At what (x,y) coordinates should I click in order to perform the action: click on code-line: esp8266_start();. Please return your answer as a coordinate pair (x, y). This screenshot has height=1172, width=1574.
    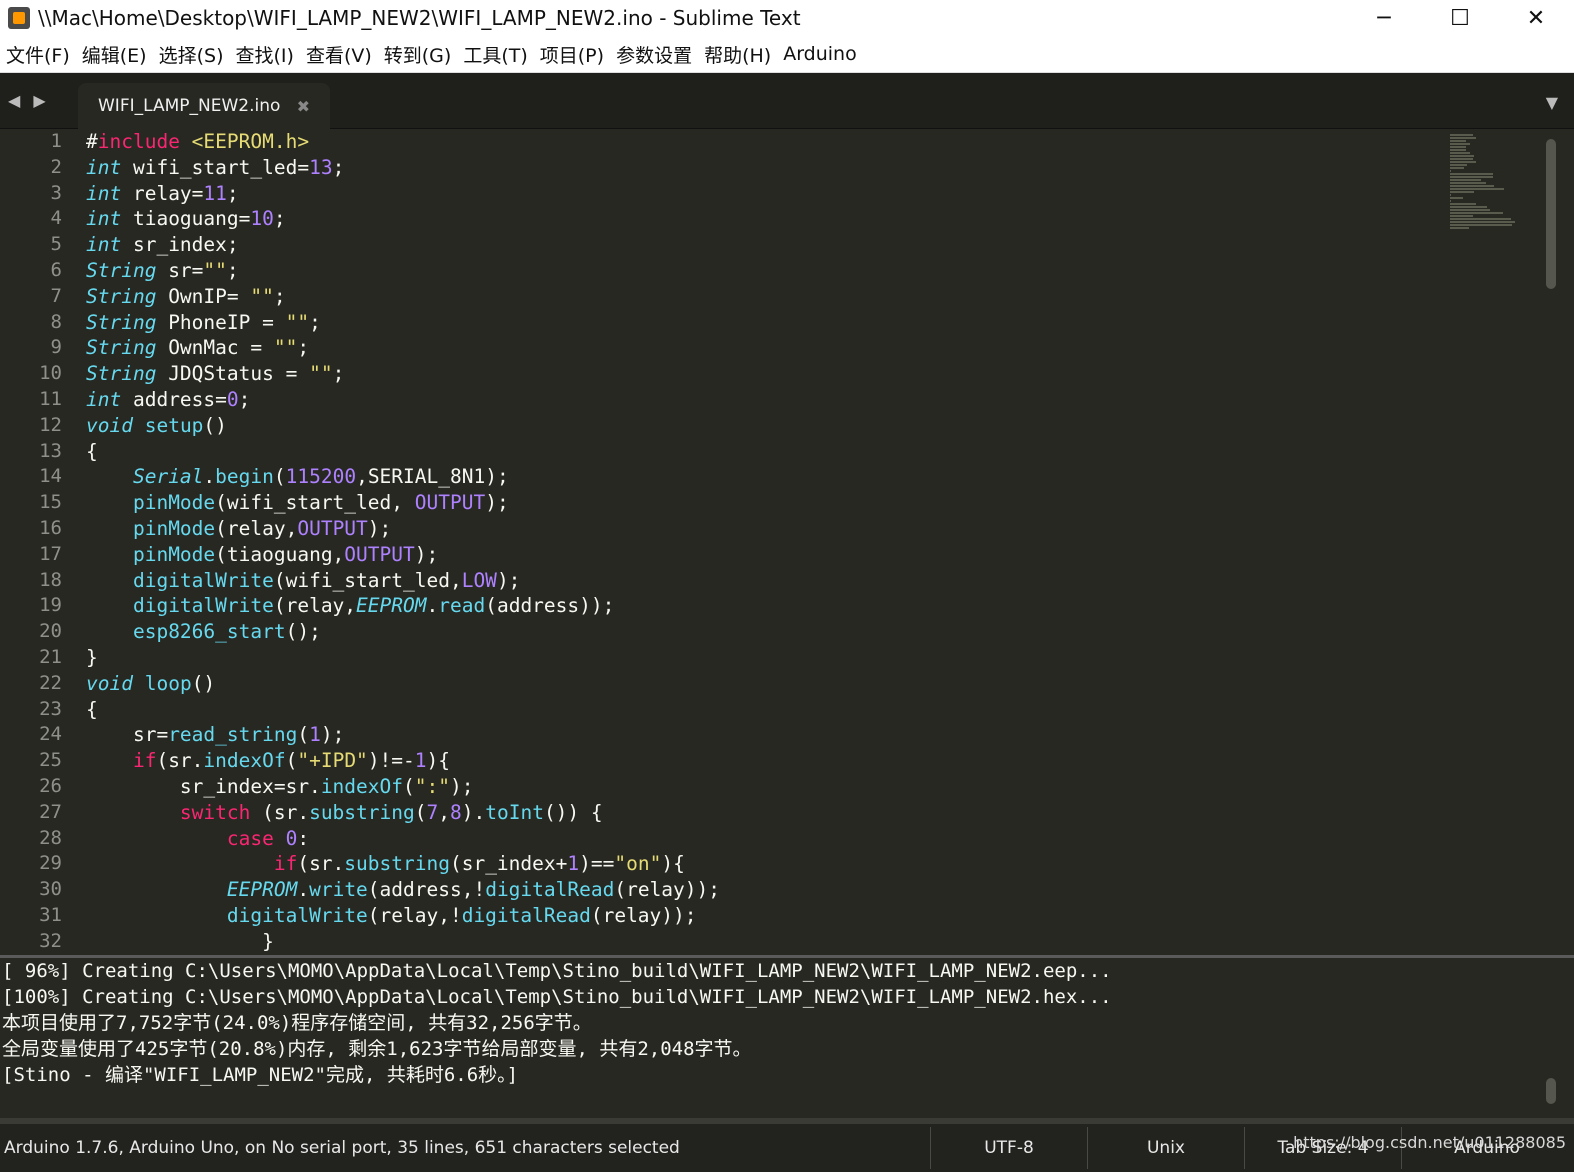
    Looking at the image, I should click on (403, 632).